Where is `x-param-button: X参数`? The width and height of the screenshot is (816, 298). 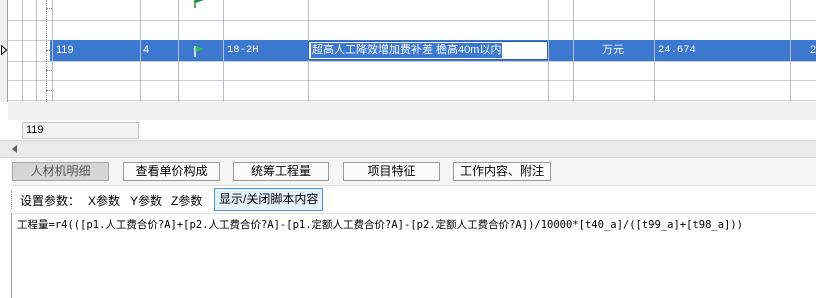 x-param-button: X参数 is located at coordinates (104, 200).